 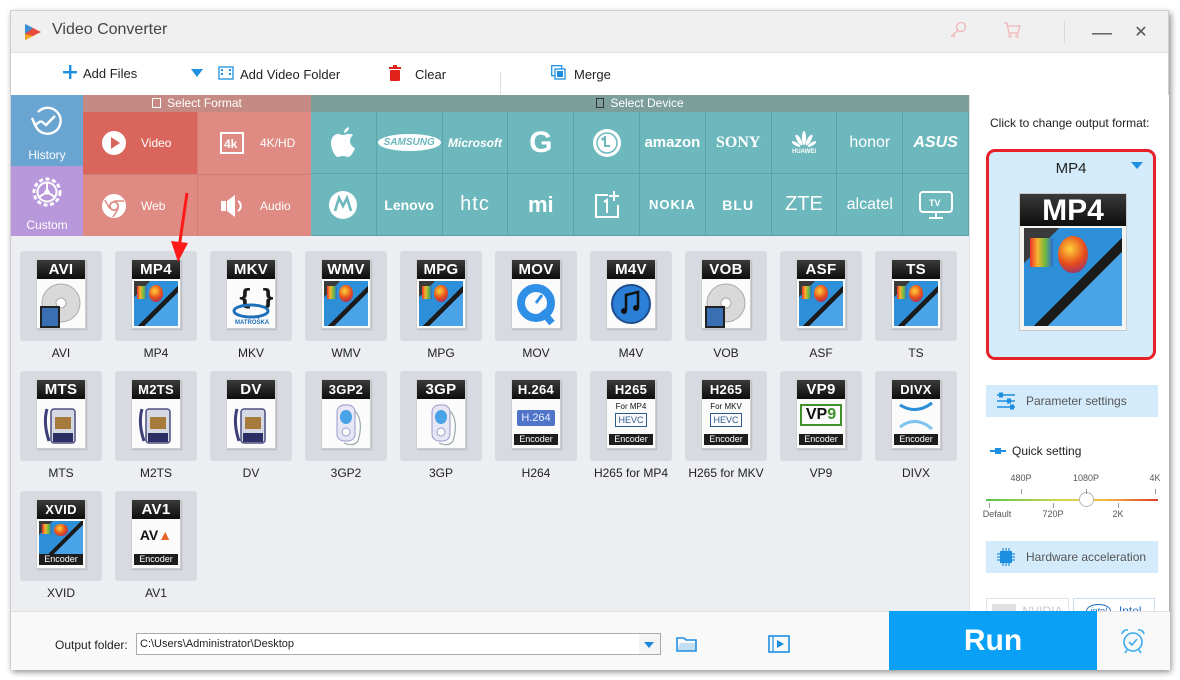 I want to click on app-title: Video Converter, so click(x=110, y=29).